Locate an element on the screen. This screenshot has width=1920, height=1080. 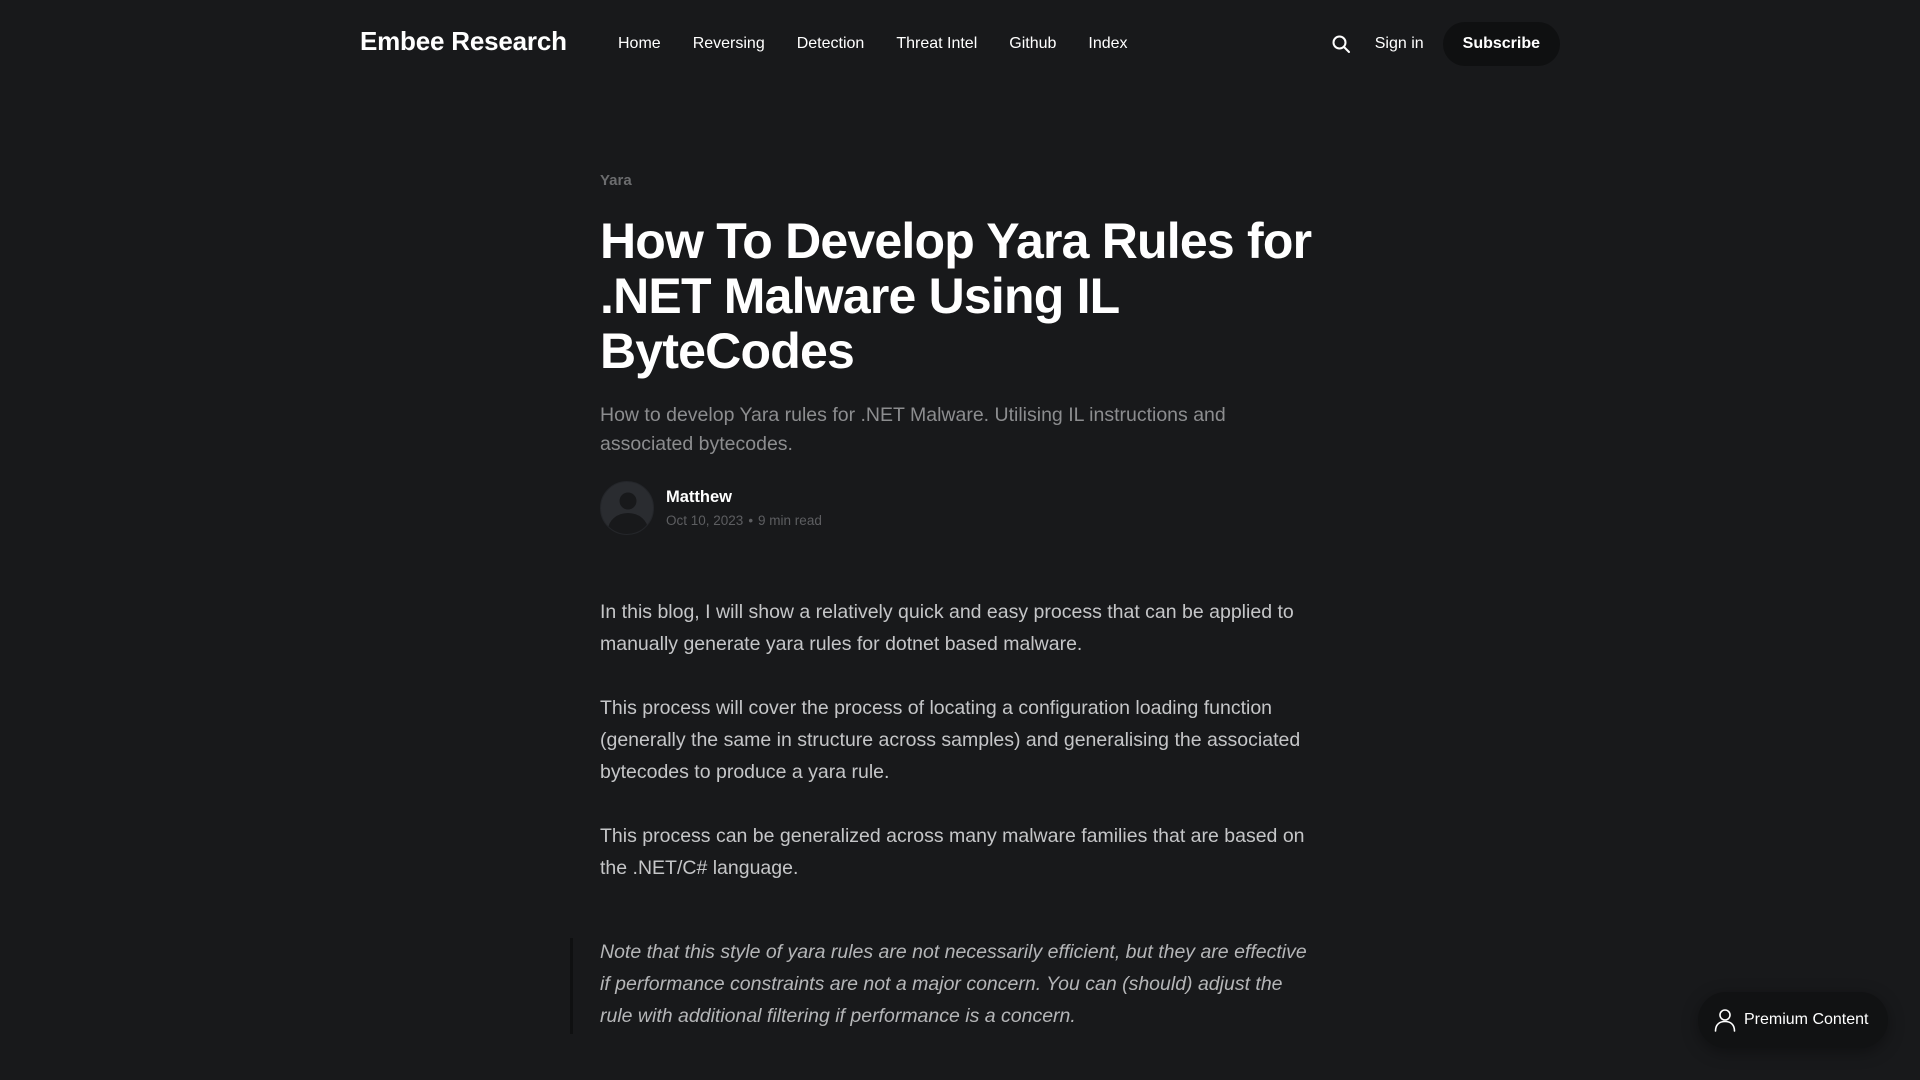
article-meta: Oct 10, 2023 • 9 min read is located at coordinates (744, 521).